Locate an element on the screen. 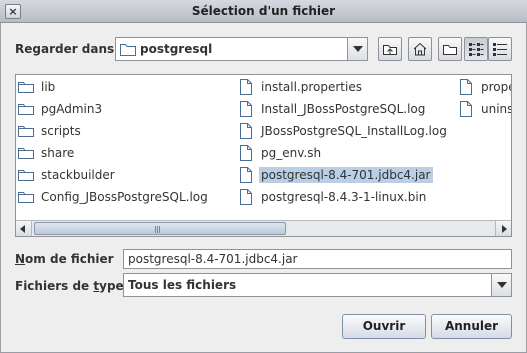 Image resolution: width=527 pixels, height=353 pixels. item-label: postgresql-8.4.3-1-linux.bin is located at coordinates (344, 197).